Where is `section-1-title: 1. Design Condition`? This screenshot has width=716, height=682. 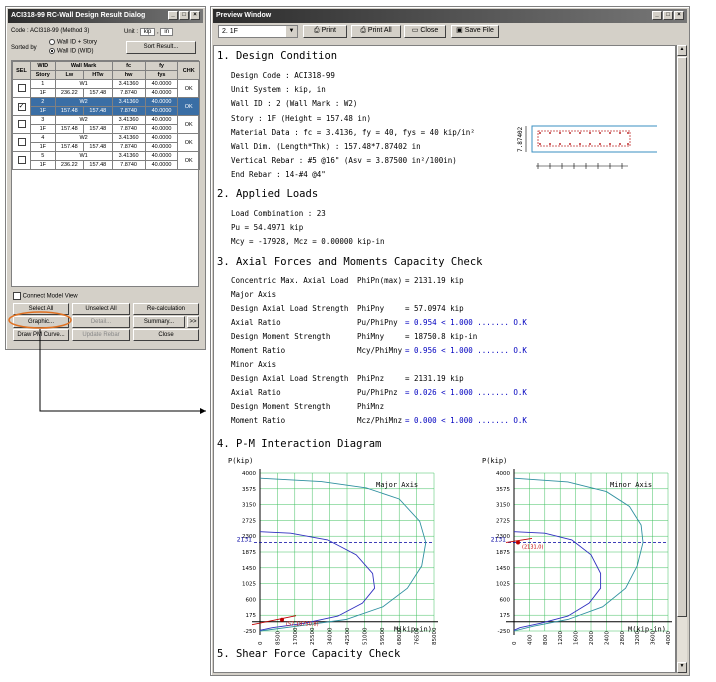
section-1-title: 1. Design Condition is located at coordinates (277, 56).